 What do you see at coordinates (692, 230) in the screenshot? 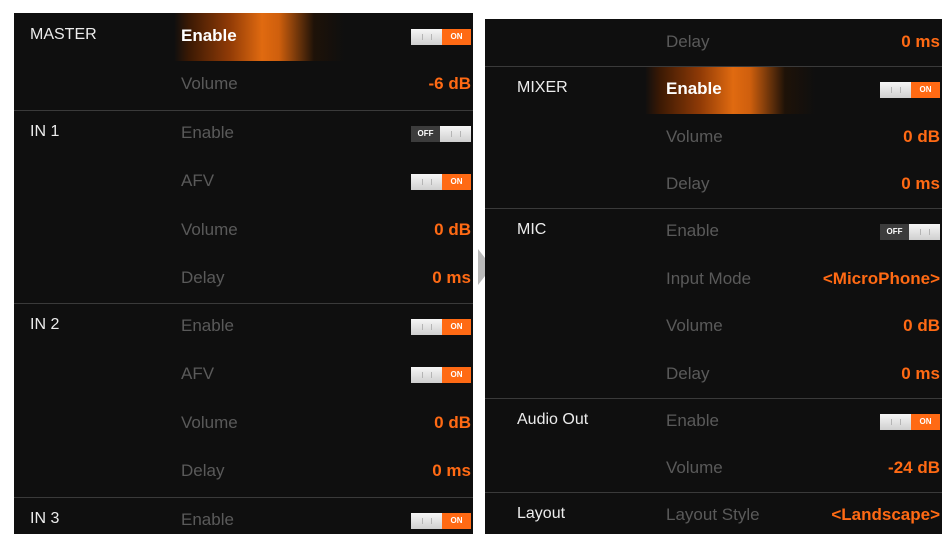
I see `mic-enable-label: Enable` at bounding box center [692, 230].